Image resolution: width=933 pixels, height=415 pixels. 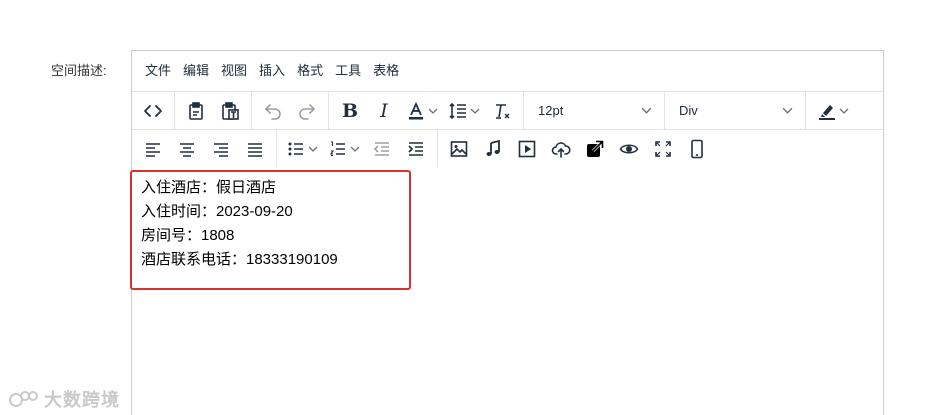 I want to click on paste-text-icon, so click(x=230, y=110).